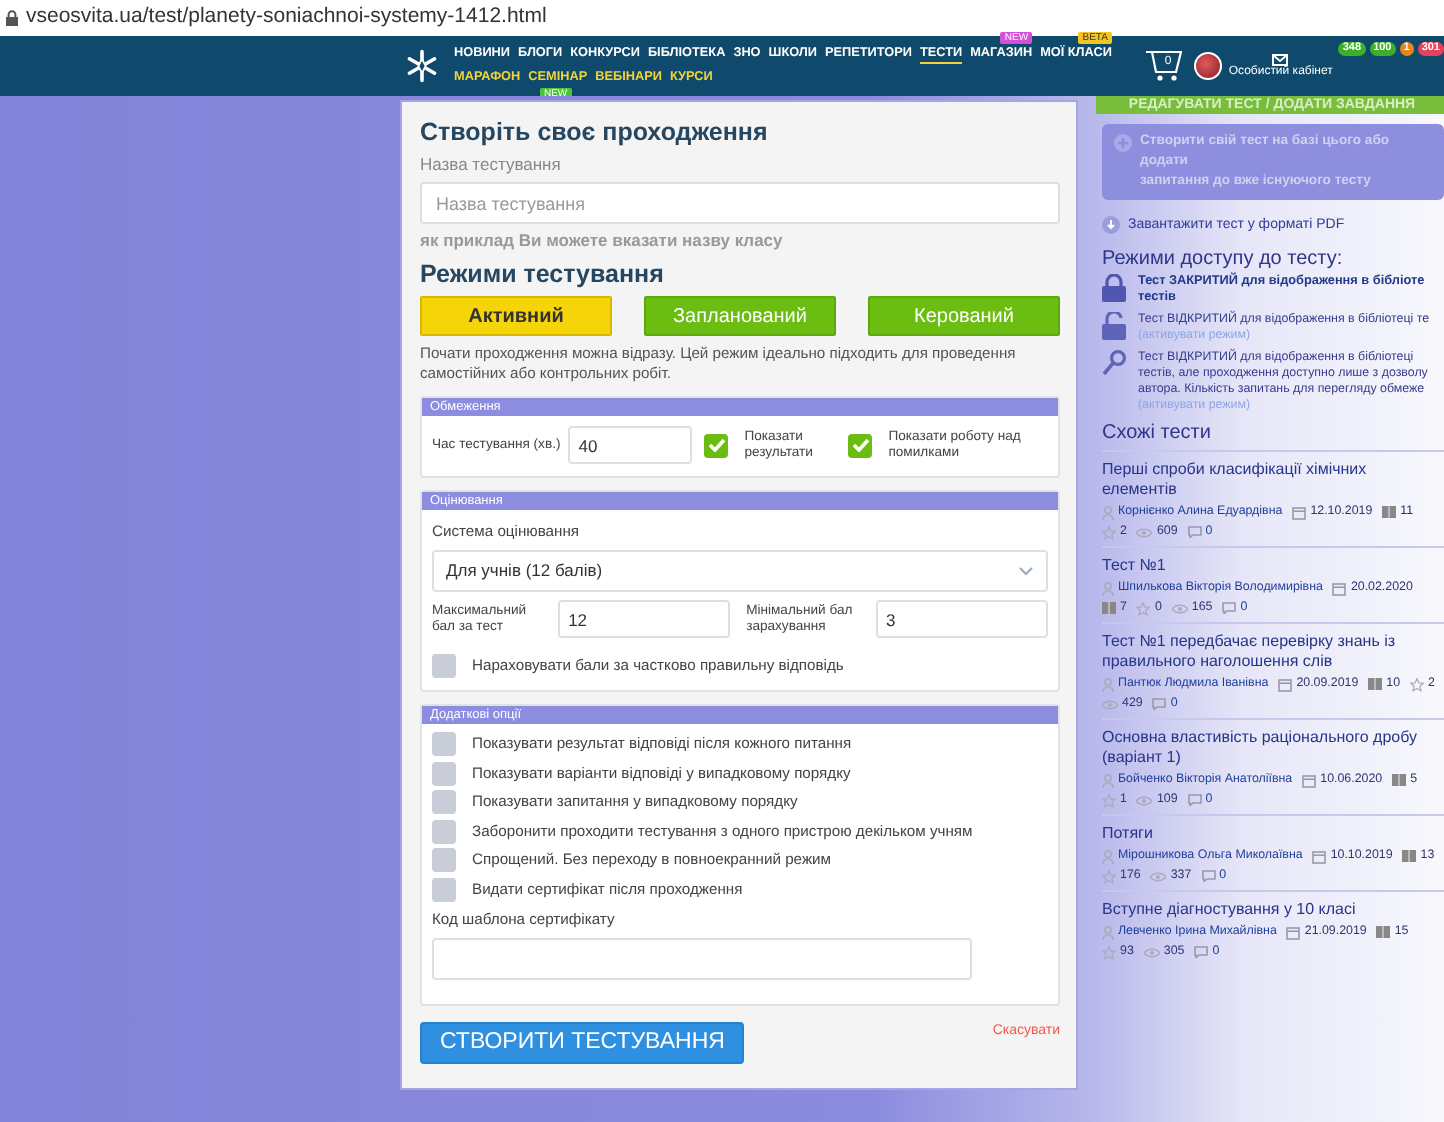  Describe the element at coordinates (702, 958) in the screenshot. I see `certificate-code-input` at that location.